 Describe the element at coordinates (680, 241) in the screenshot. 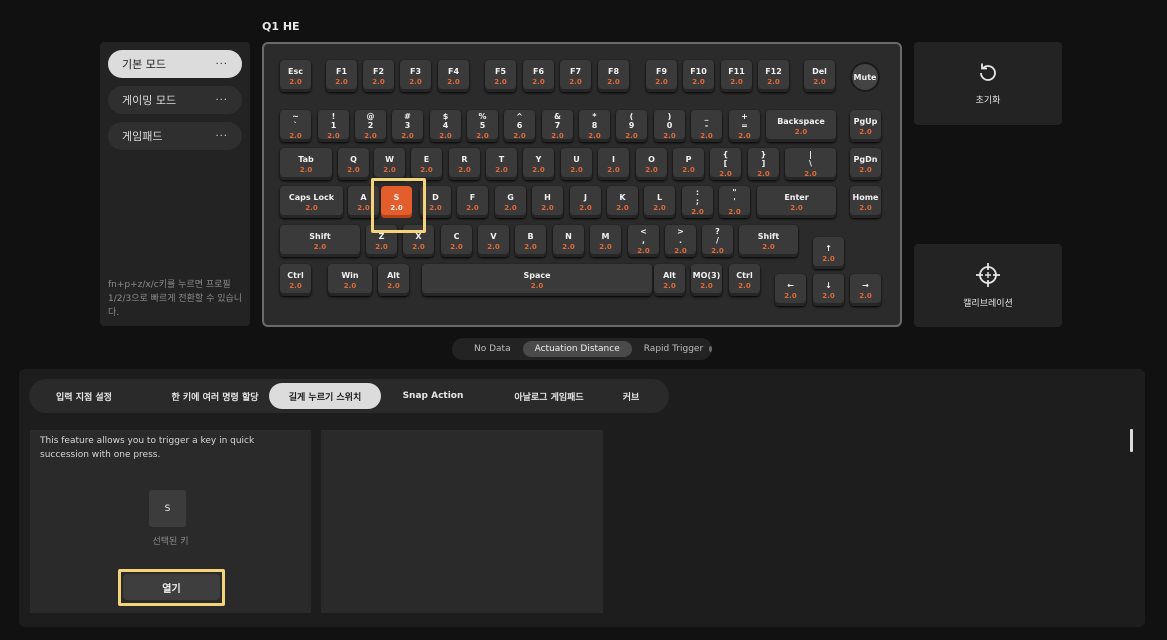

I see `key-period: > . 2.0` at that location.